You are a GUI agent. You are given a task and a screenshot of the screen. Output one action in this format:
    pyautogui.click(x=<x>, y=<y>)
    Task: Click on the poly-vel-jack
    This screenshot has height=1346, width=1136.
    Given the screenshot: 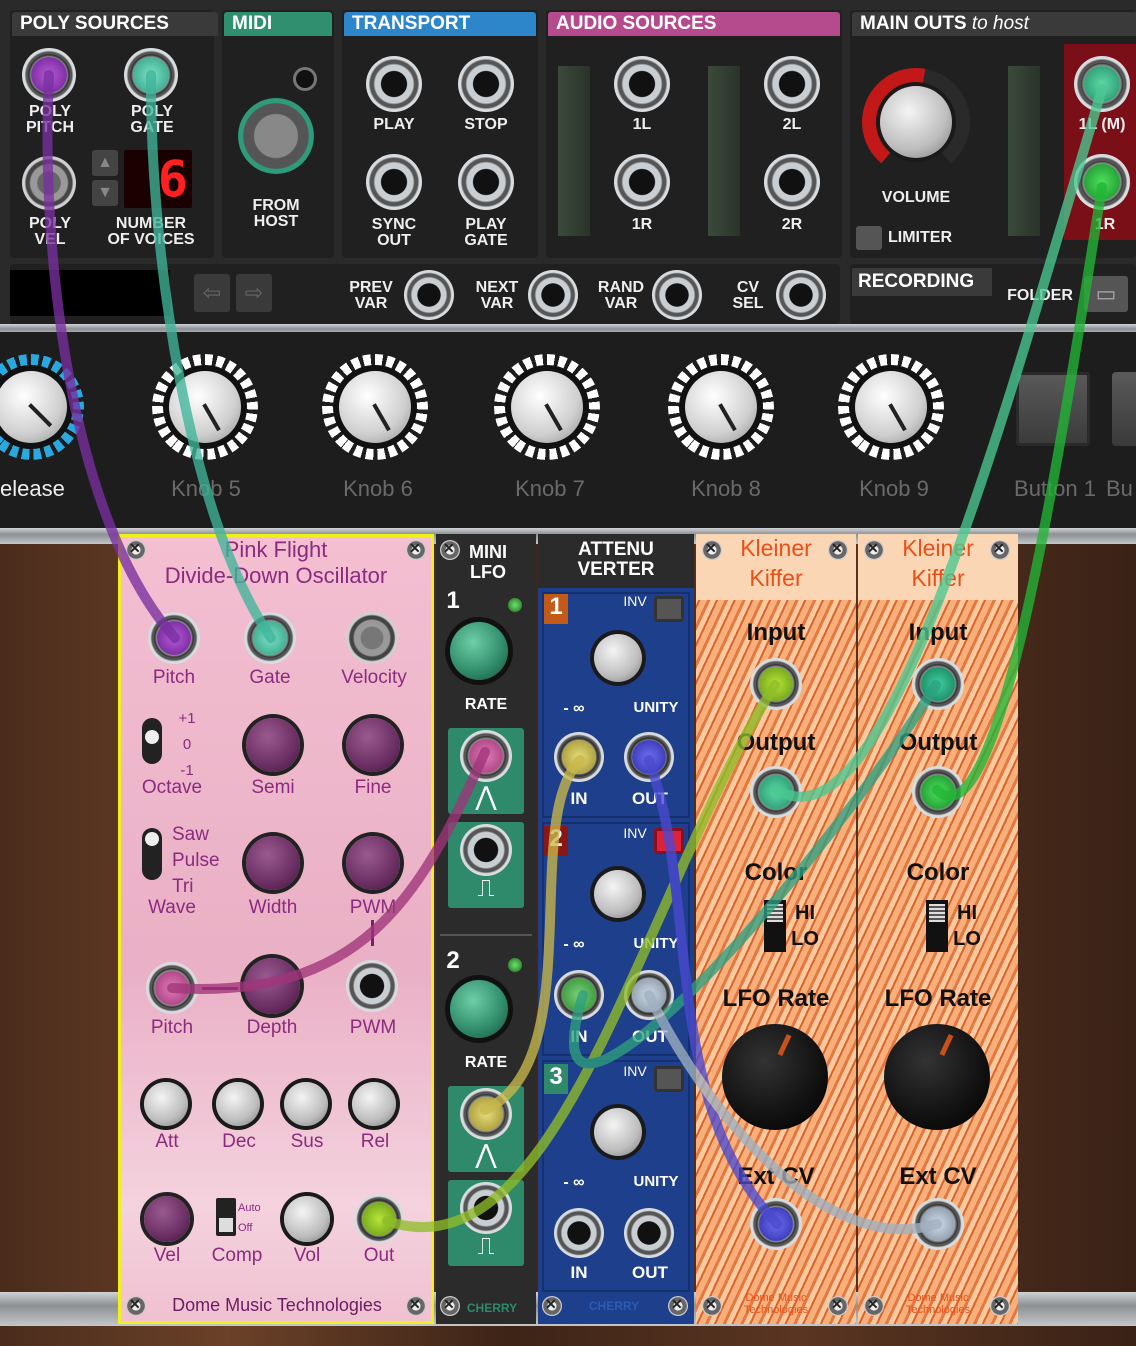 What is the action you would take?
    pyautogui.click(x=49, y=183)
    